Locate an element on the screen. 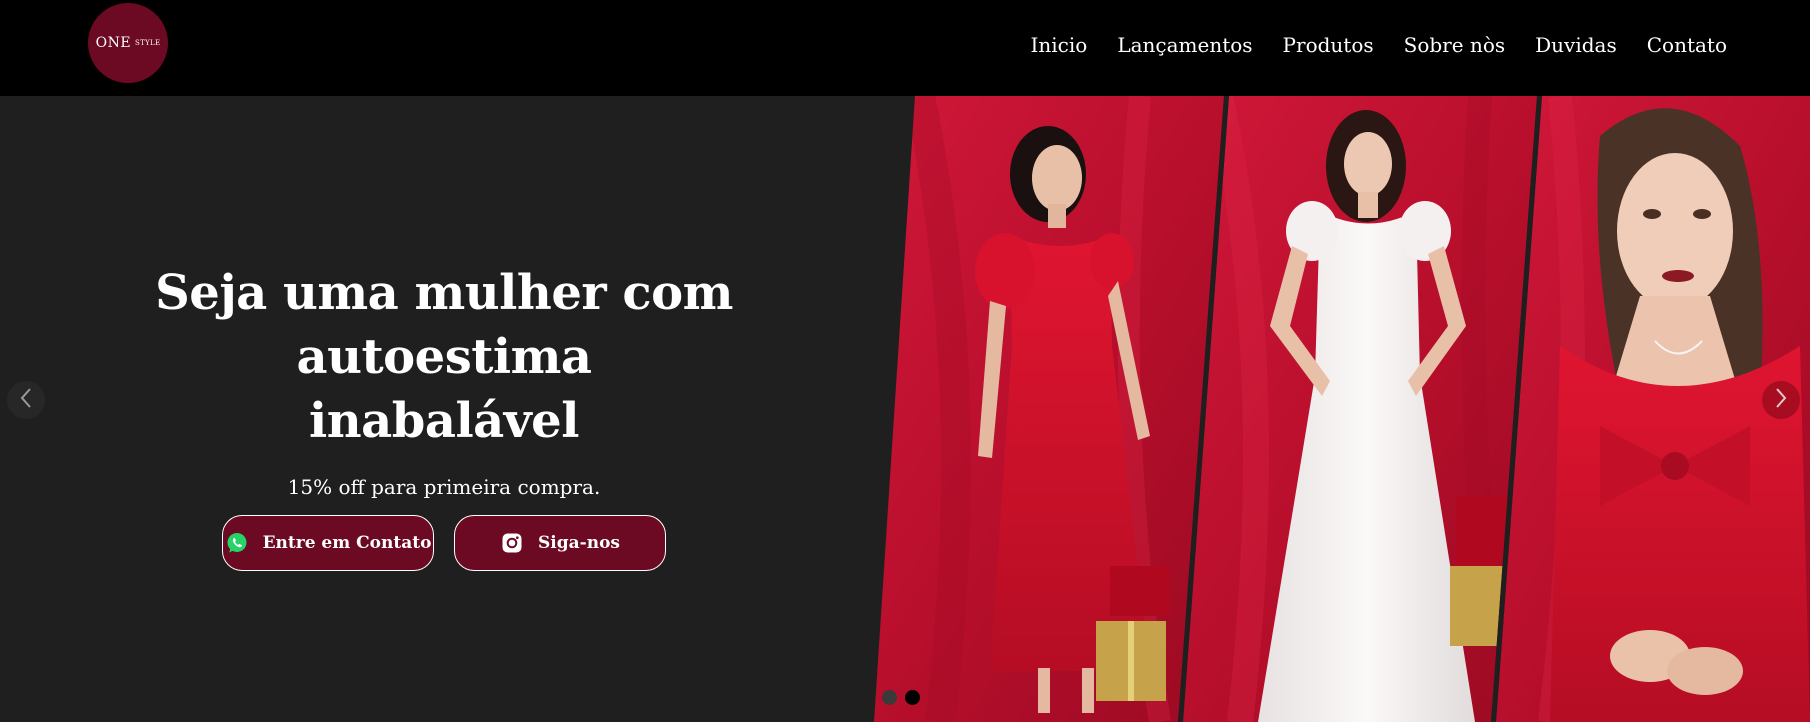 This screenshot has height=722, width=1810. nav-item-lancamentos: Lançamentos is located at coordinates (1184, 45).